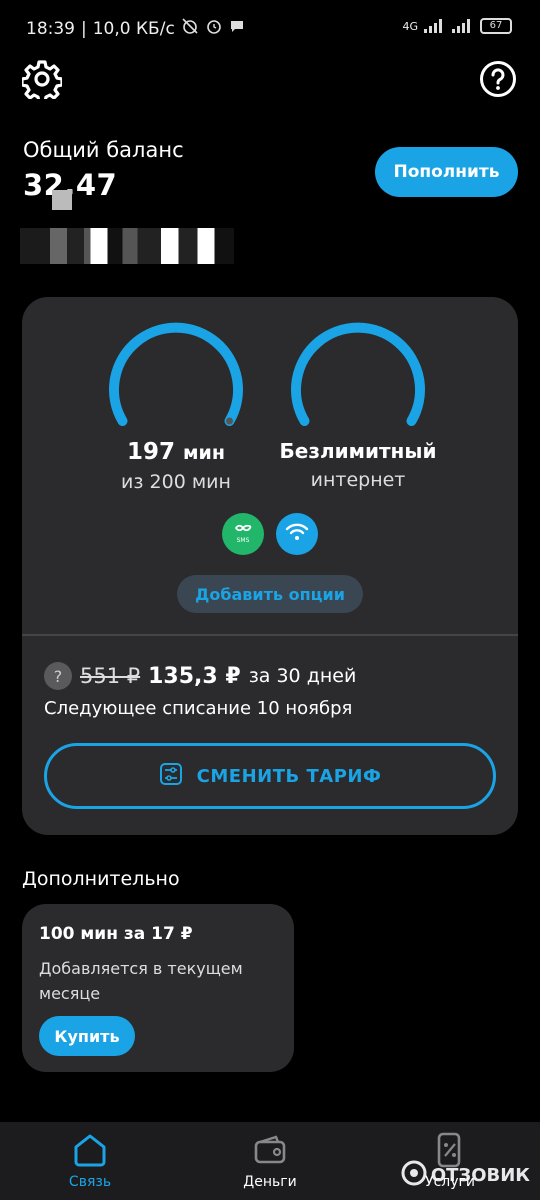 The image size is (540, 1200). I want to click on change-tariff-label: СМЕНИТЬ ТАРИФ, so click(289, 776).